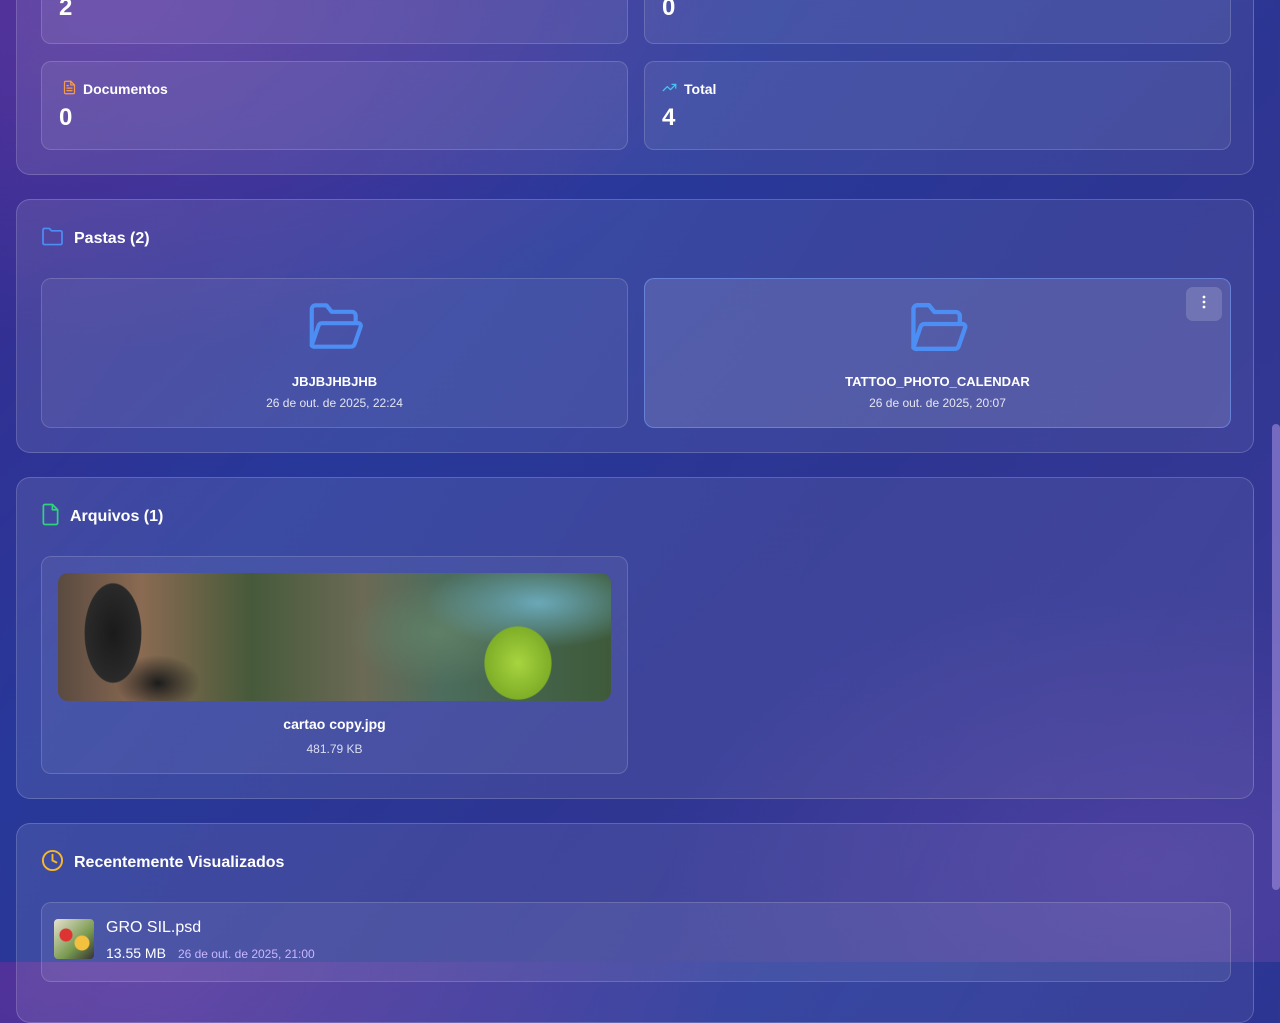 The image size is (1280, 1023). I want to click on recent-thumbnail, so click(74, 939).